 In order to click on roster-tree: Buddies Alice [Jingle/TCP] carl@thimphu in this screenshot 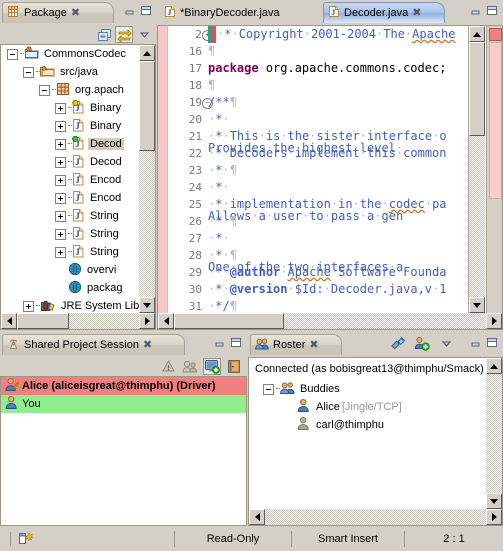, I will do `click(370, 444)`.